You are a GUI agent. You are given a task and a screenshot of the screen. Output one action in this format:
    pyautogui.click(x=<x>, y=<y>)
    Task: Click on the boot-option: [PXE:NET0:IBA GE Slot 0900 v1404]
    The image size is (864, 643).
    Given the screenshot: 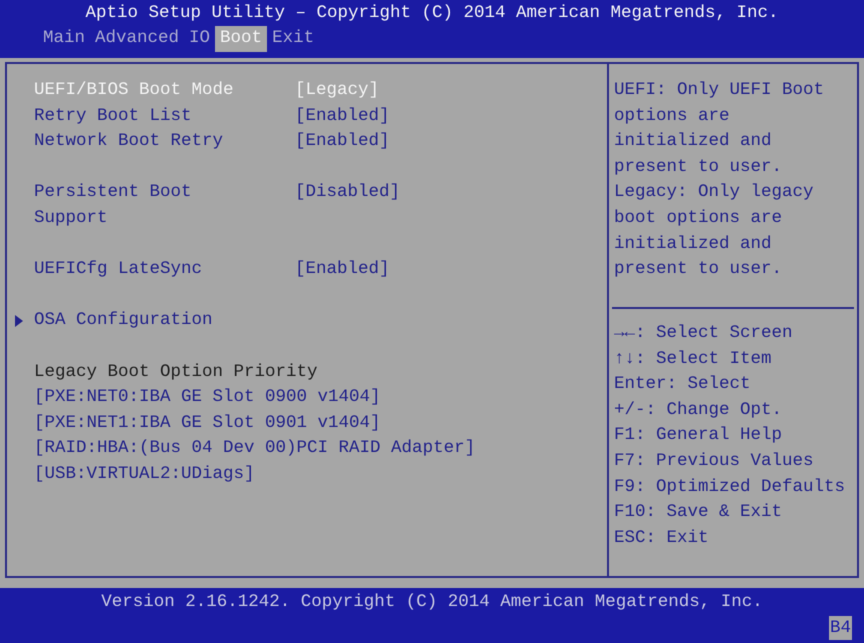 What is the action you would take?
    pyautogui.click(x=307, y=398)
    